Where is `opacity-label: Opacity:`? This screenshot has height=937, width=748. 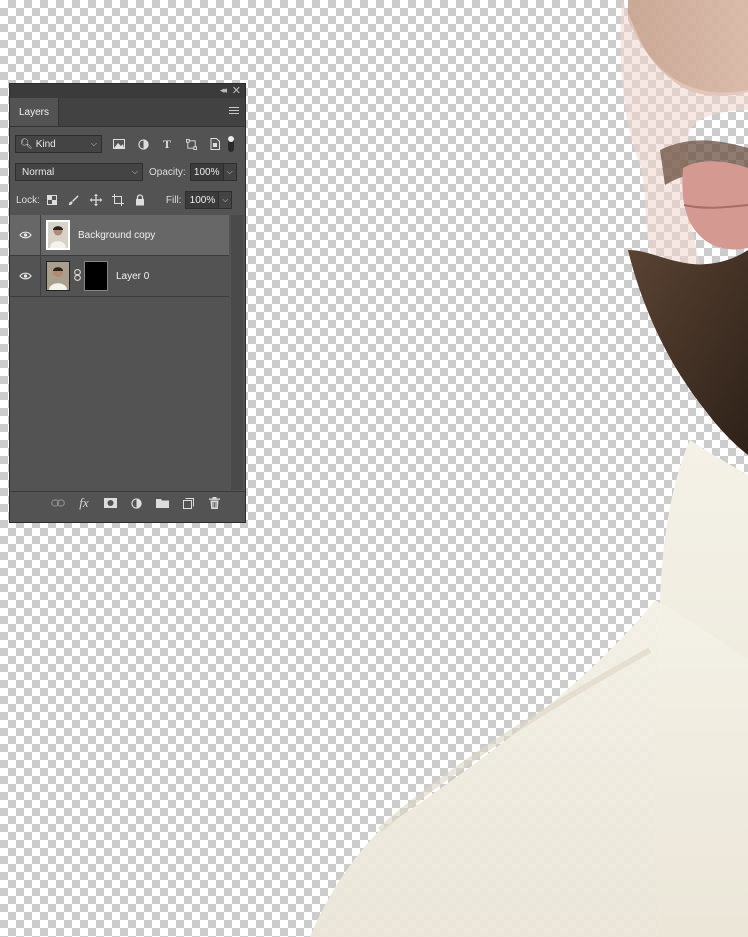
opacity-label: Opacity: is located at coordinates (167, 172).